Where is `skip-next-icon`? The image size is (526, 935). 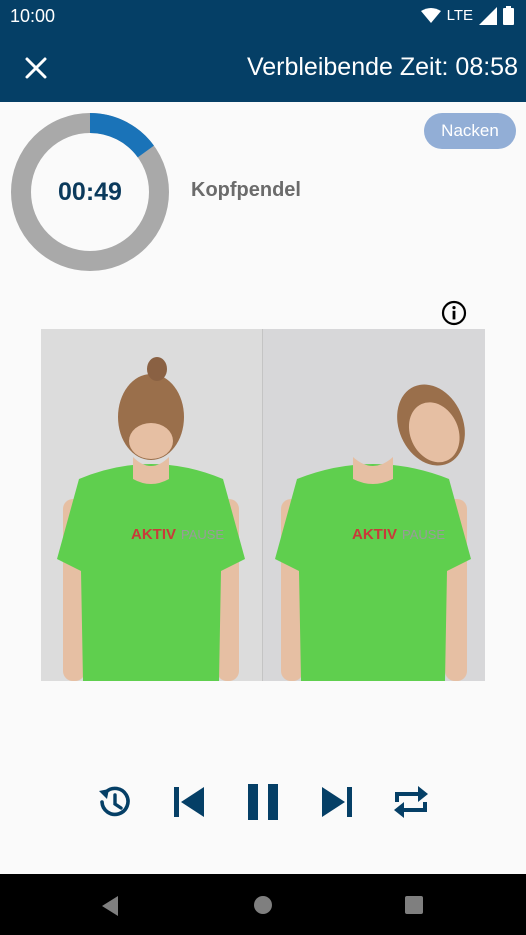 skip-next-icon is located at coordinates (337, 802).